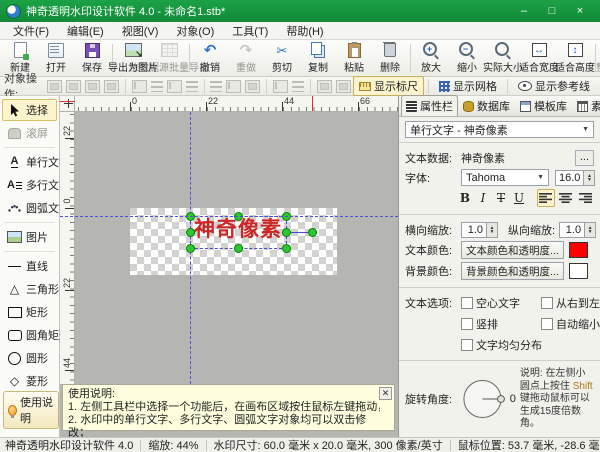 The image size is (600, 452). What do you see at coordinates (586, 105) in the screenshot?
I see `tab-materials: 素材库` at bounding box center [586, 105].